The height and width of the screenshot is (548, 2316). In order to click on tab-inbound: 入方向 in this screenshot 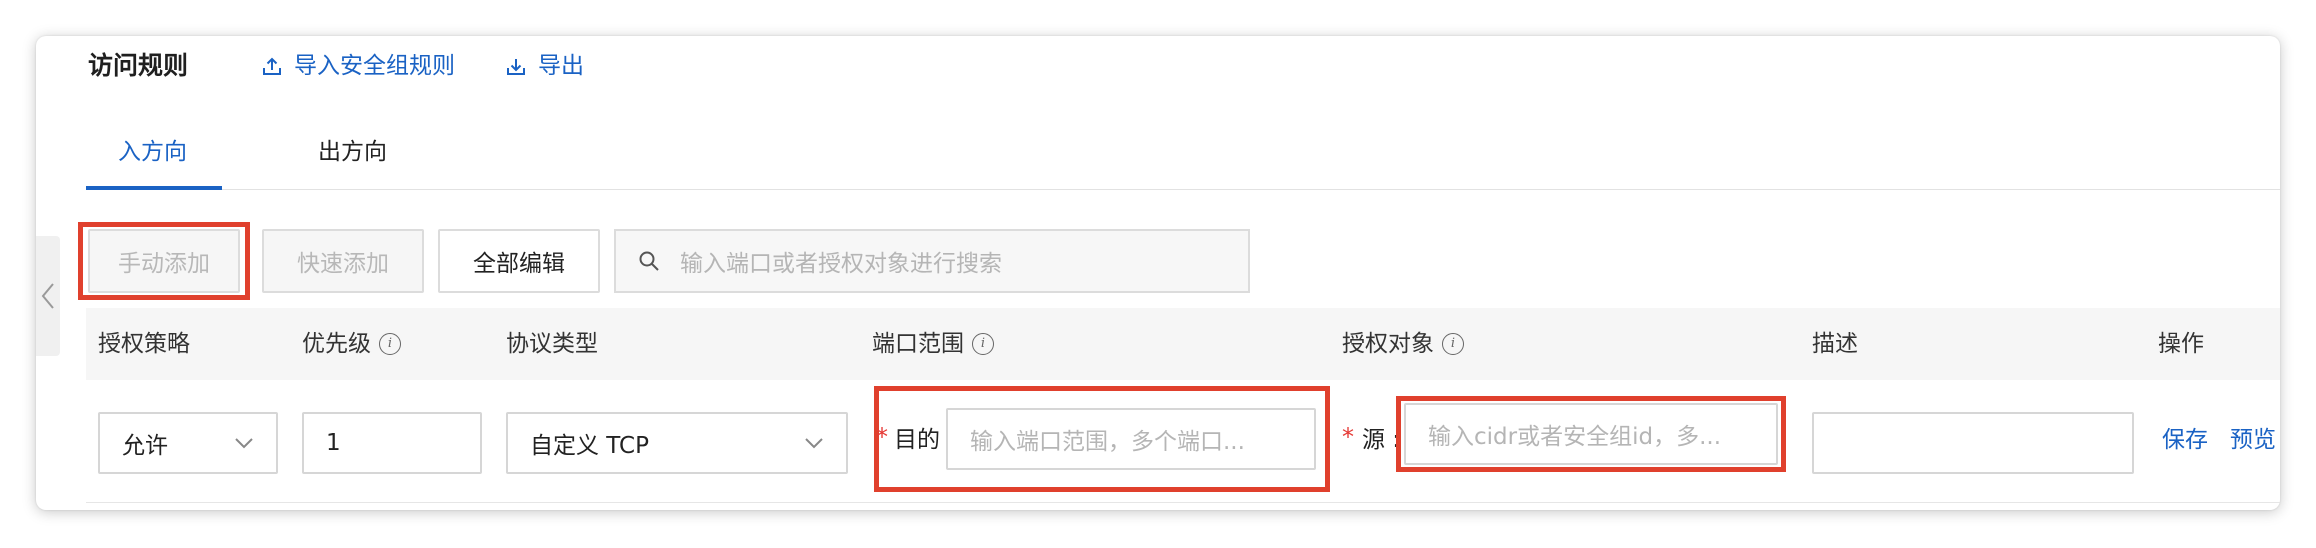, I will do `click(152, 152)`.